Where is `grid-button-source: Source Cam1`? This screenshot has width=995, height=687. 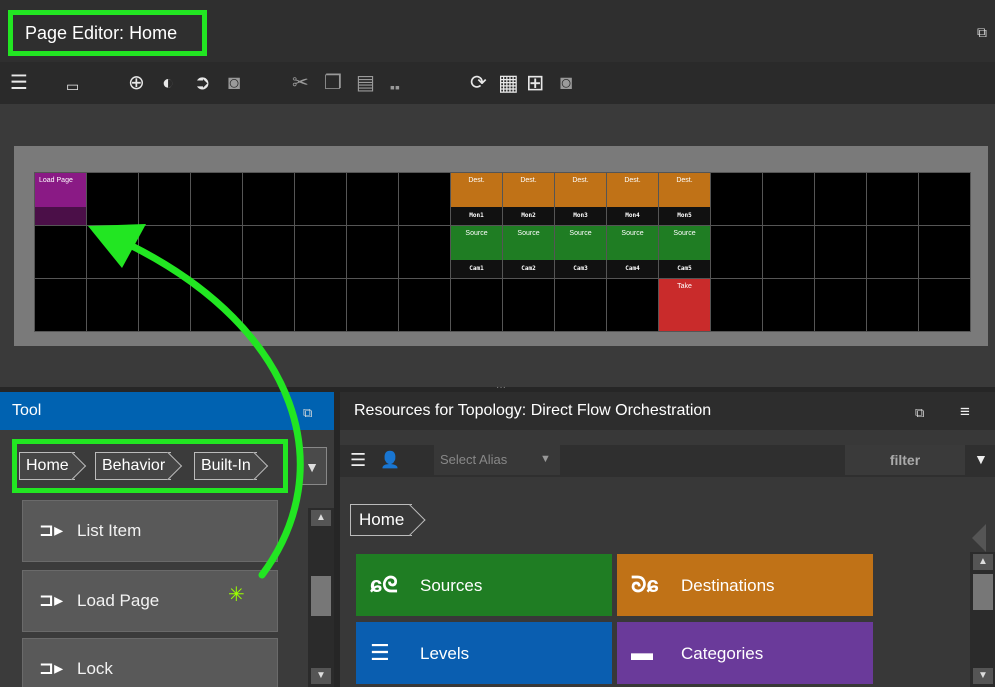
grid-button-source: Source Cam1 is located at coordinates (476, 252).